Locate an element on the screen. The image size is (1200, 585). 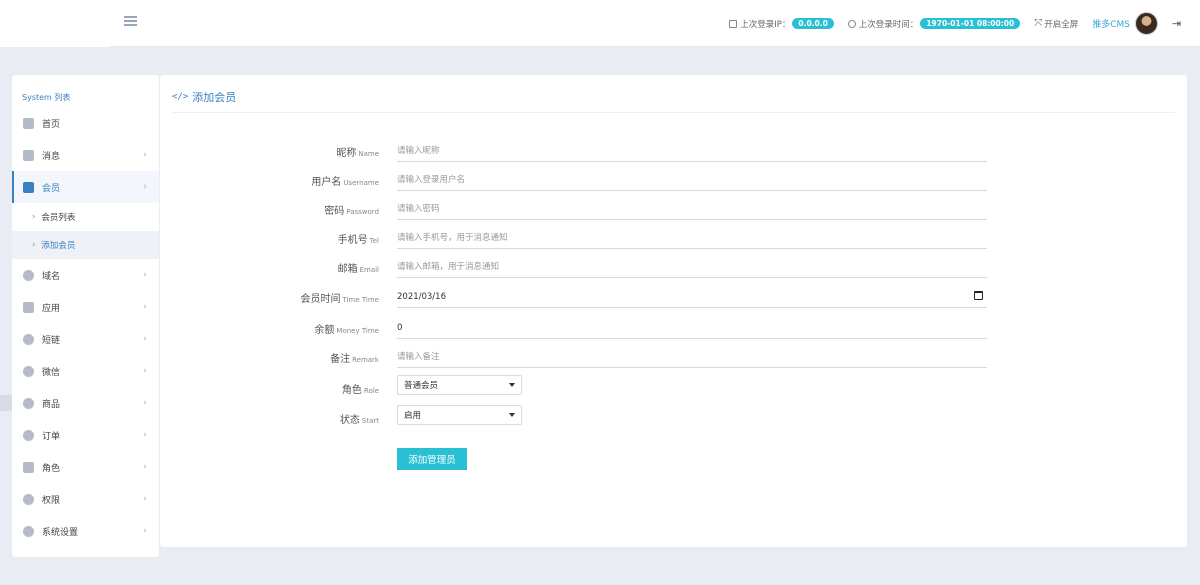
form-row-nickname: 昵称 Name is located at coordinates (673, 151).